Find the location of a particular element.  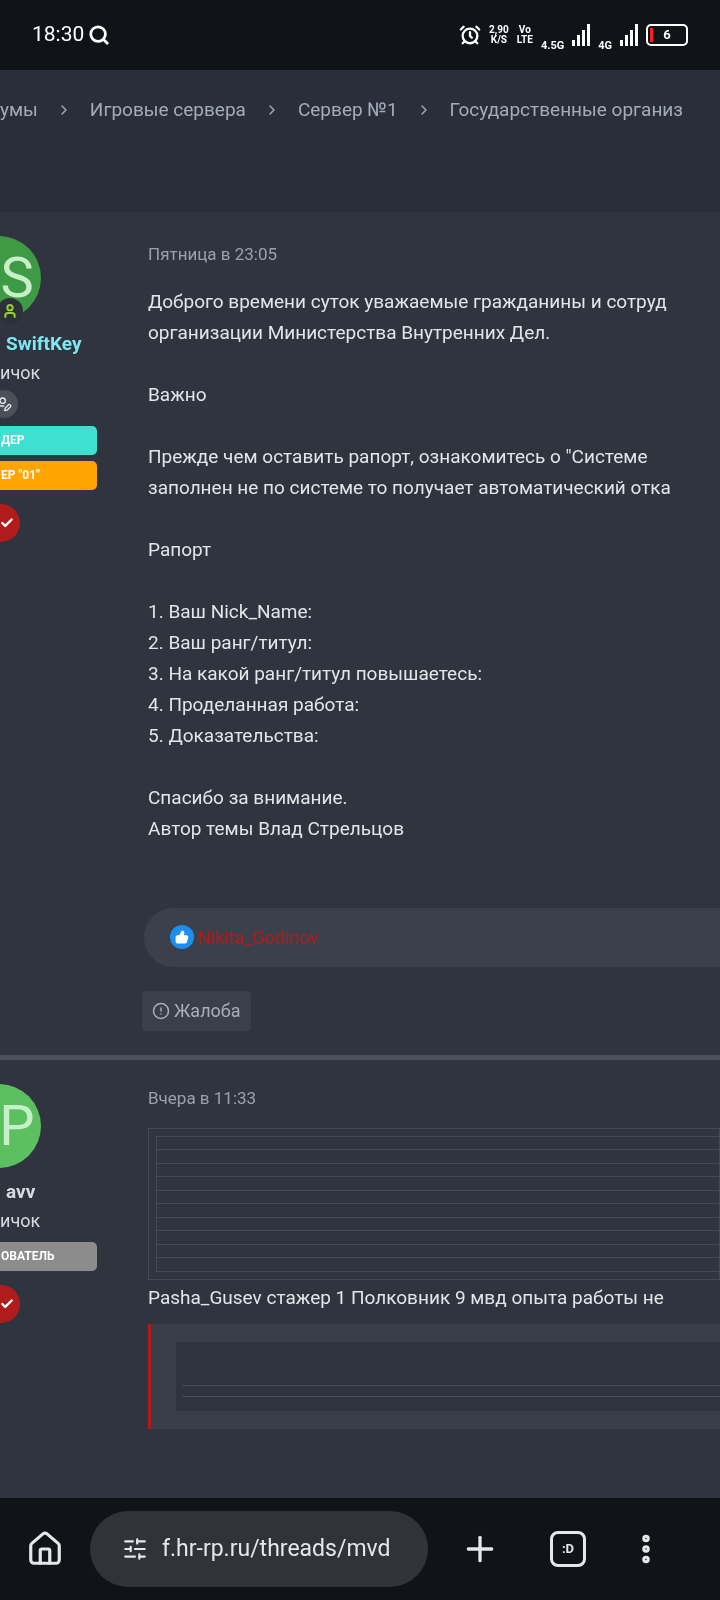

breadcrumb-link: Государственные организ is located at coordinates (566, 110).